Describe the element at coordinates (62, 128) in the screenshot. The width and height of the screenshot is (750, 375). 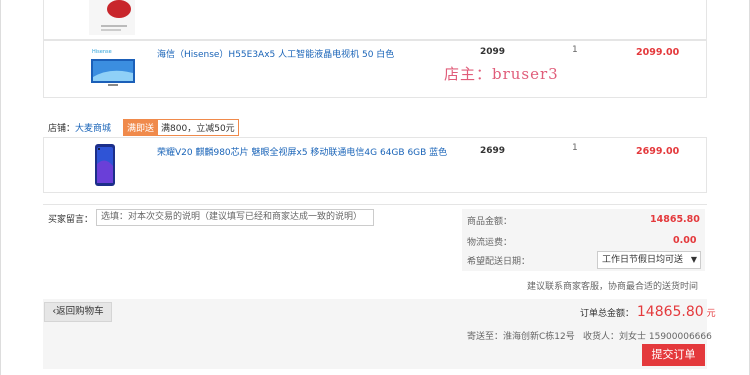
I see `shop-label: 店铺：` at that location.